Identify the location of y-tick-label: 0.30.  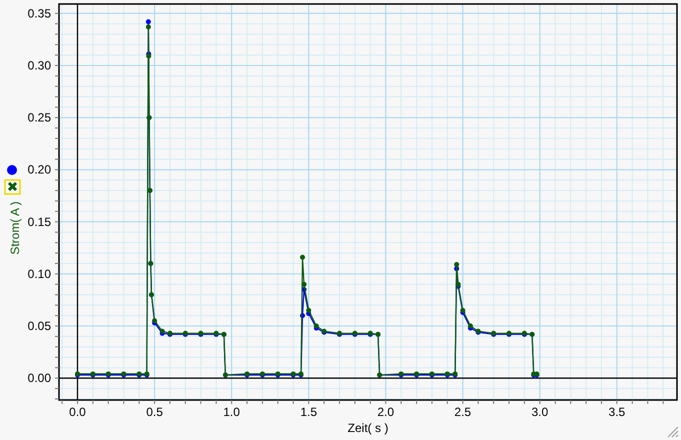
(39, 65).